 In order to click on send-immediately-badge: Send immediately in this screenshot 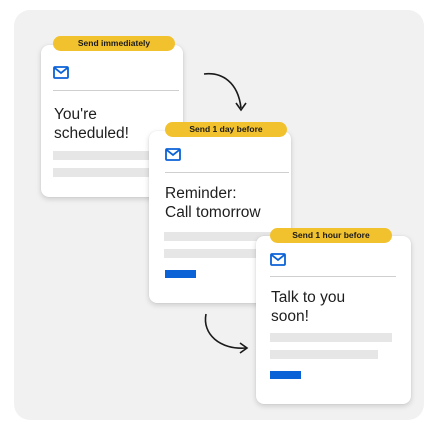, I will do `click(114, 43)`.